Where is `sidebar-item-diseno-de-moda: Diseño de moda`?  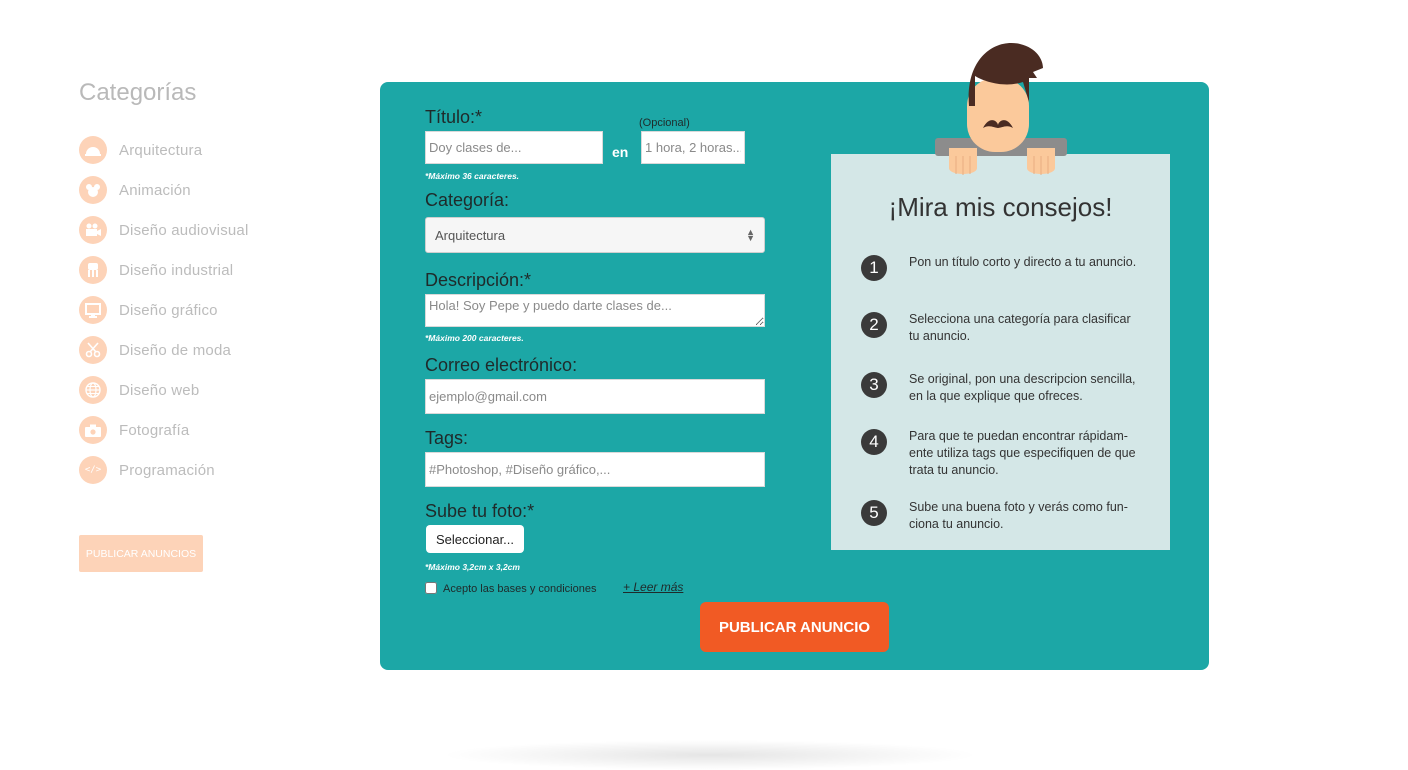
sidebar-item-diseno-de-moda: Diseño de moda is located at coordinates (209, 350).